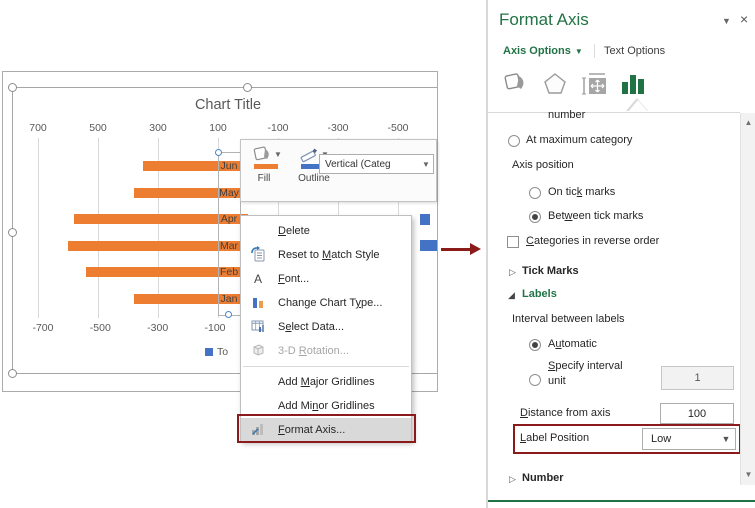 The height and width of the screenshot is (508, 755). I want to click on label-categories-reverse: Categories in reverse order, so click(593, 241).